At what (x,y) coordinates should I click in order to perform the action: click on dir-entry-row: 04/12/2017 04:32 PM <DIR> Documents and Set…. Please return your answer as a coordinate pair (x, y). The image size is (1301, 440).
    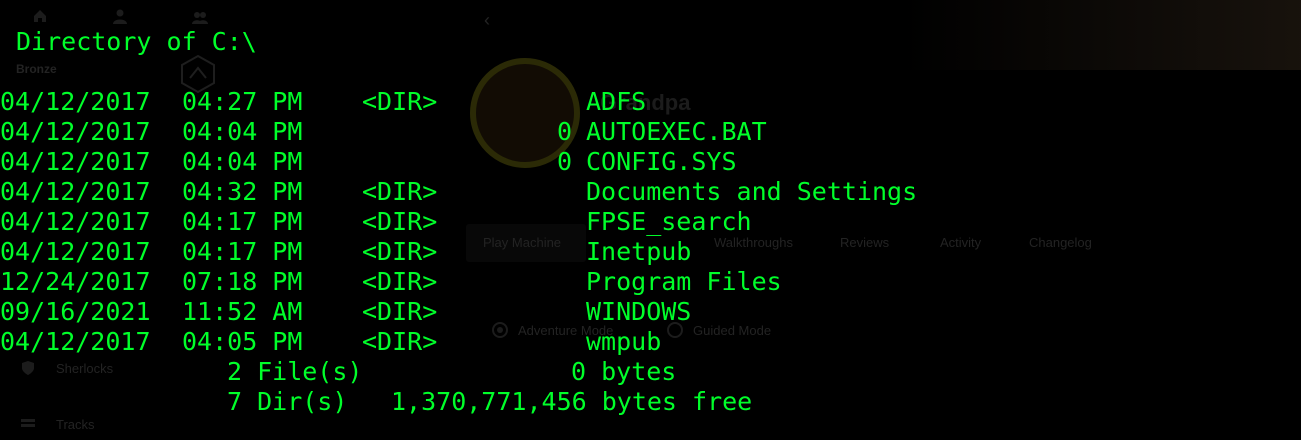
    Looking at the image, I should click on (500, 192).